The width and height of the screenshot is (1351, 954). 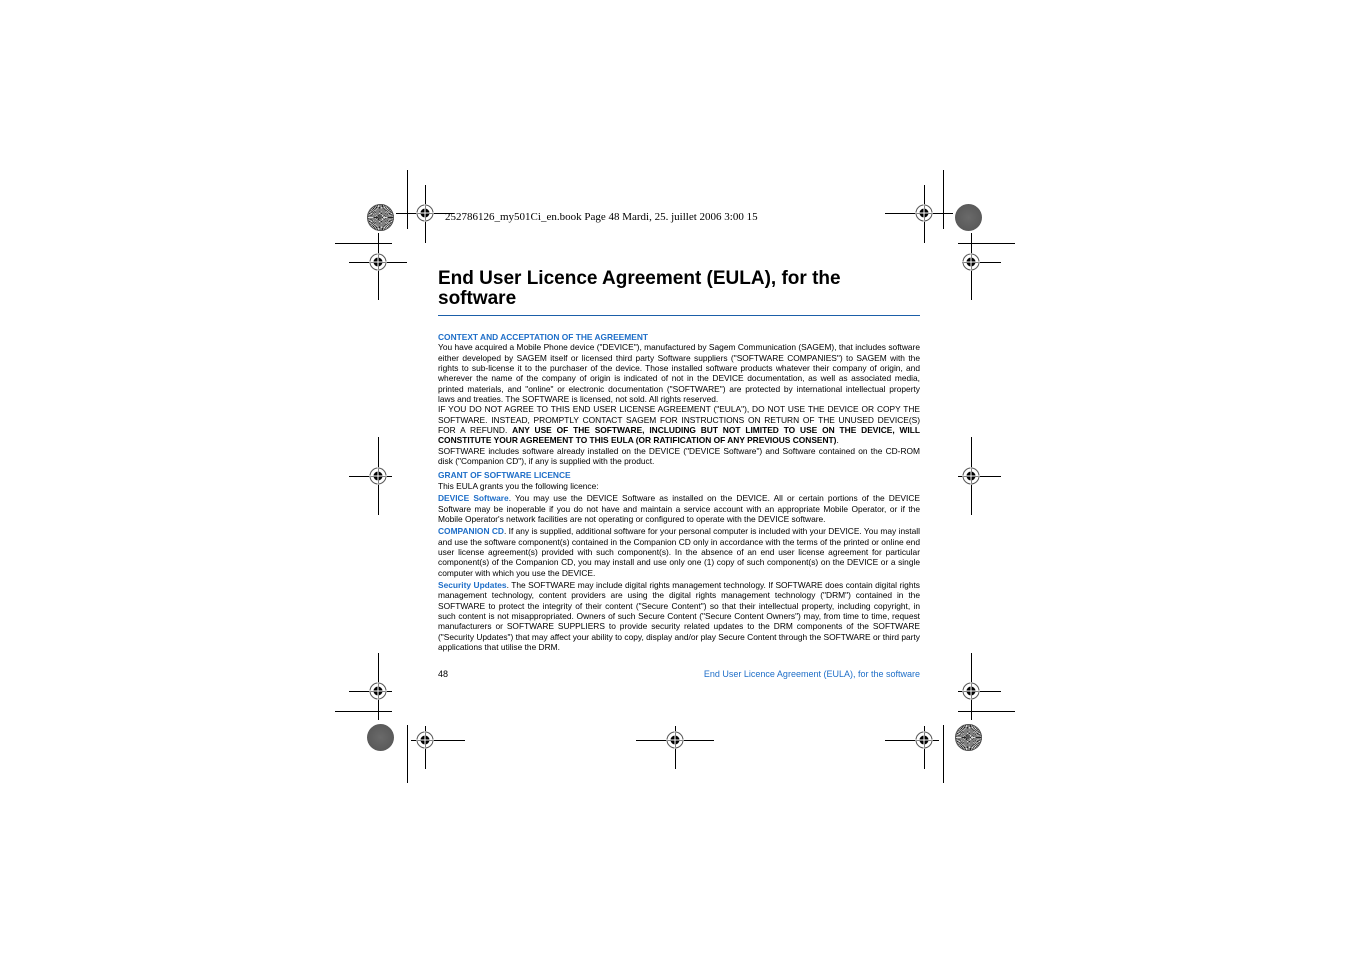 What do you see at coordinates (679, 315) in the screenshot?
I see `title-divider` at bounding box center [679, 315].